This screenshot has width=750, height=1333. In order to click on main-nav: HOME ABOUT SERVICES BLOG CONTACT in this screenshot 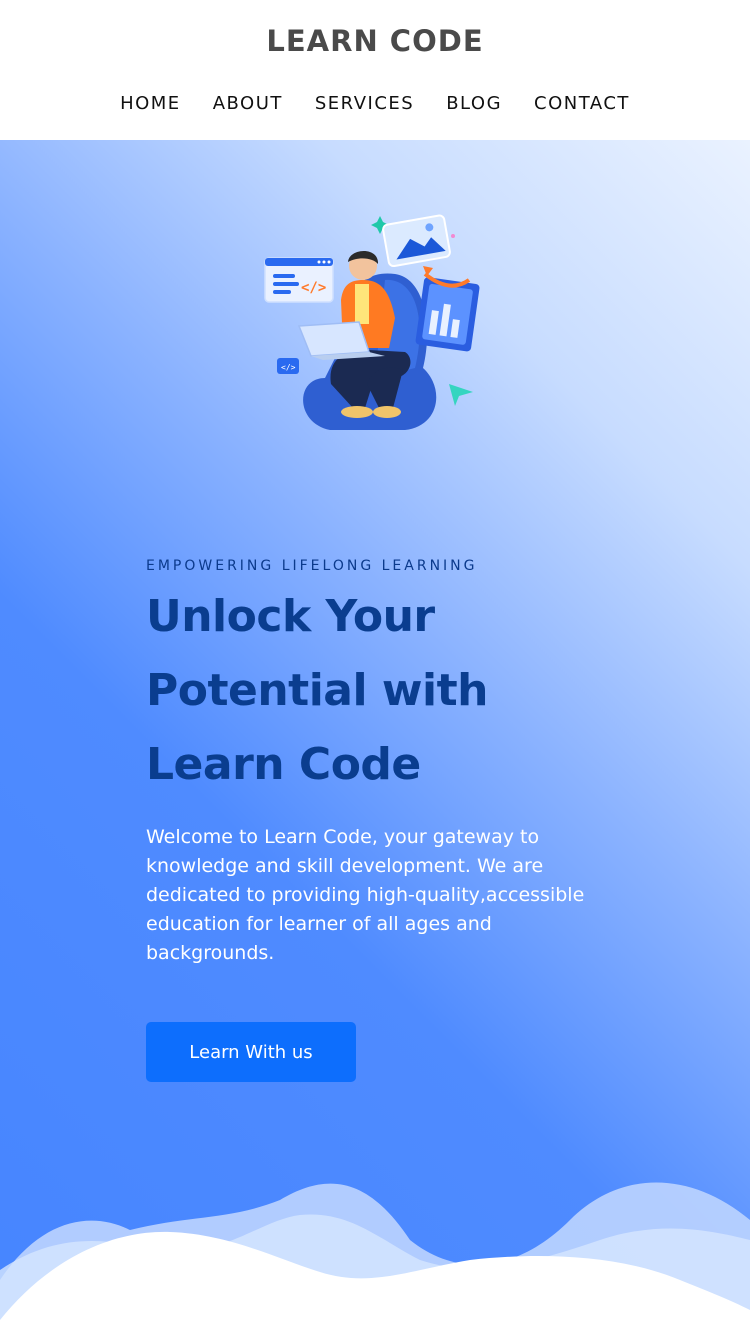, I will do `click(375, 103)`.